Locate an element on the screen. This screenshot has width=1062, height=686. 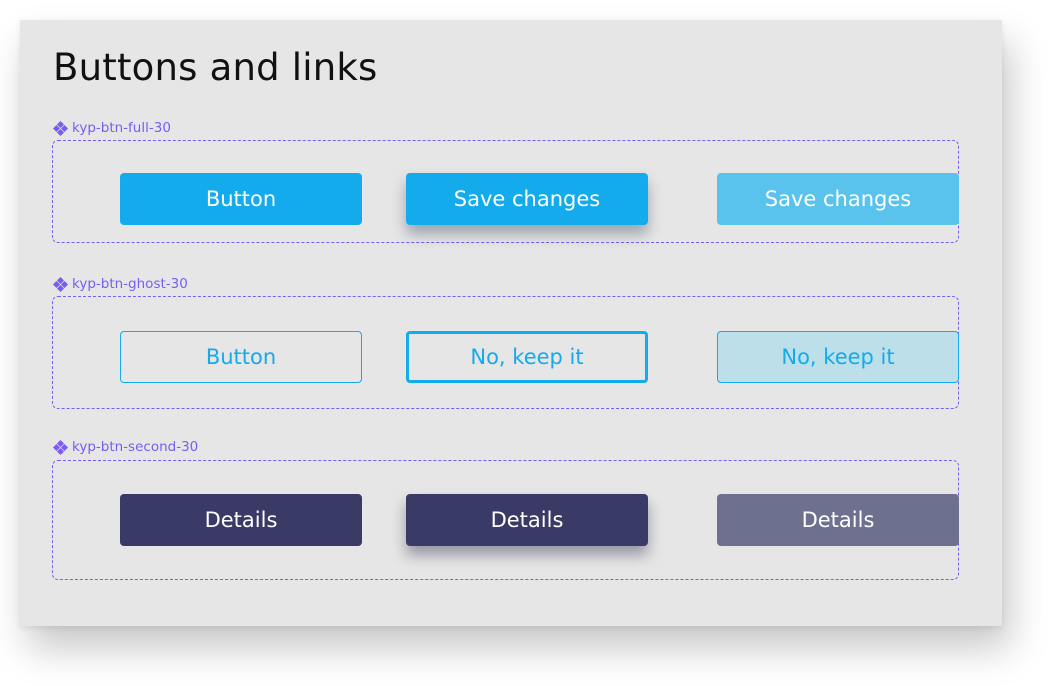
full-button-hover: Save changes is located at coordinates (527, 199).